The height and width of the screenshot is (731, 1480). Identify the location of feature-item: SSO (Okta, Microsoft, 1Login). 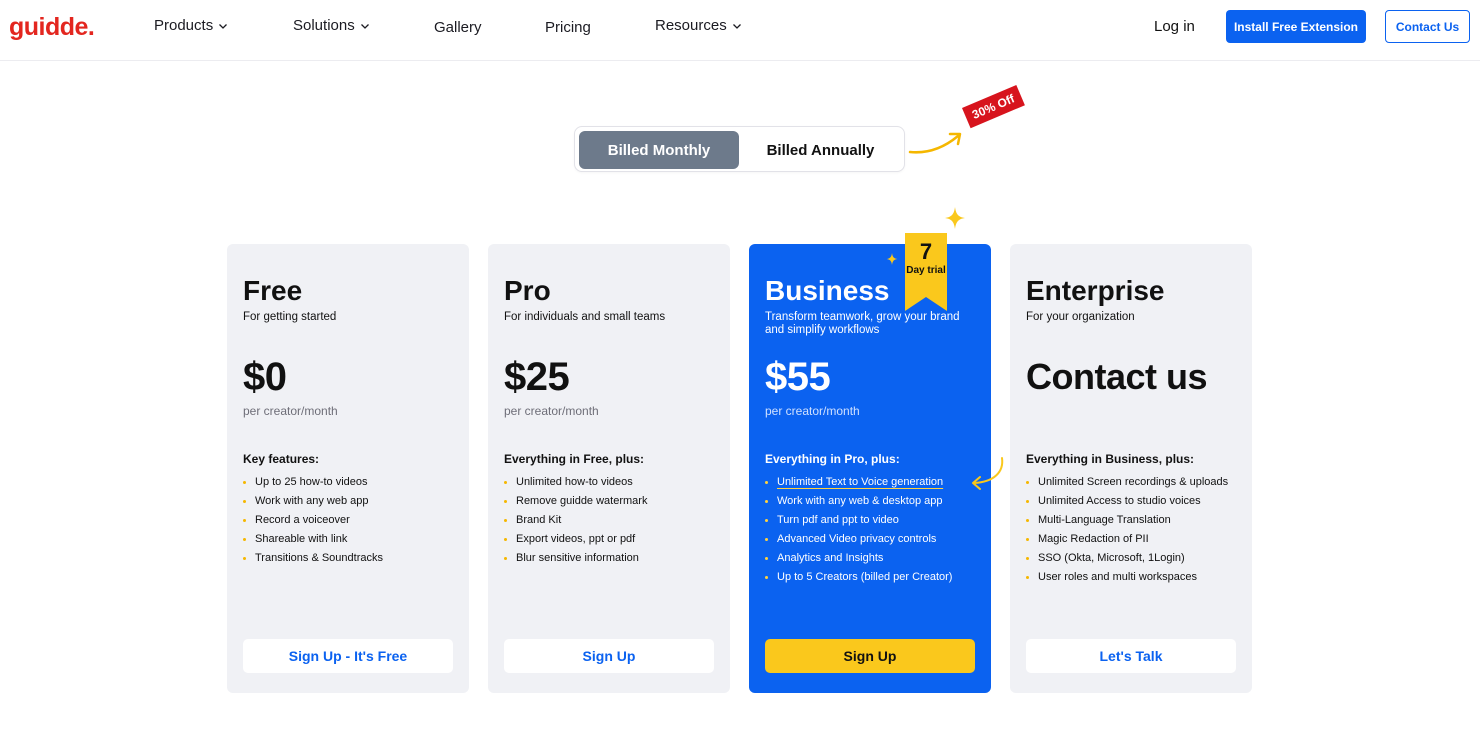
(1133, 558).